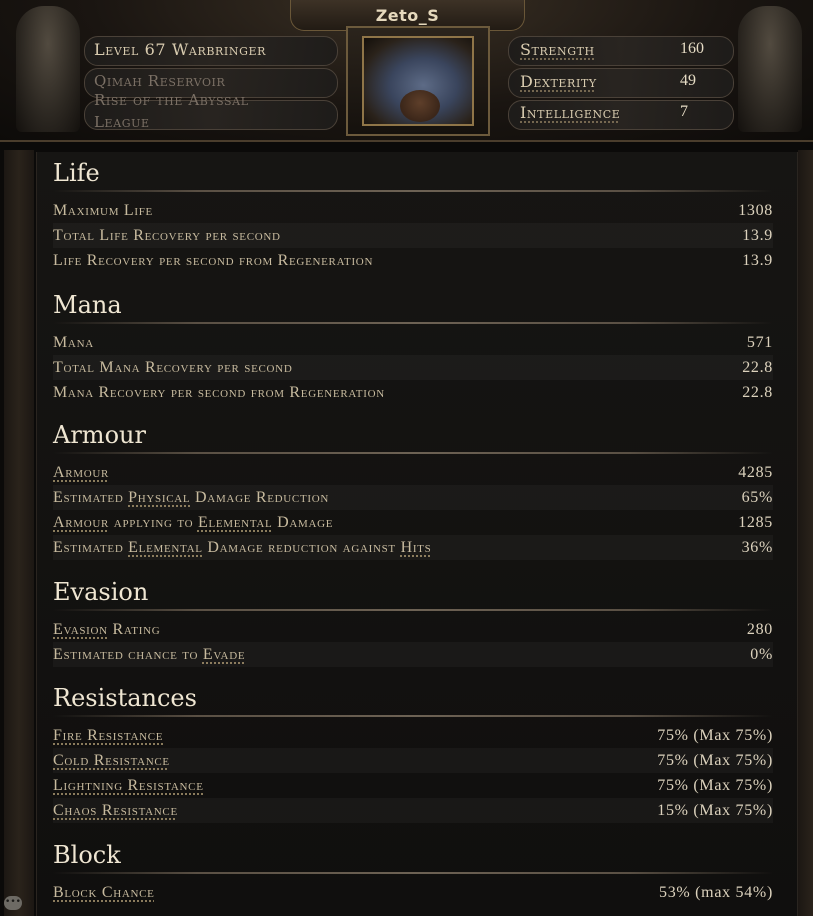 The height and width of the screenshot is (916, 813). I want to click on stat-row: Chaos Resistance 15% (Max 75%), so click(413, 810).